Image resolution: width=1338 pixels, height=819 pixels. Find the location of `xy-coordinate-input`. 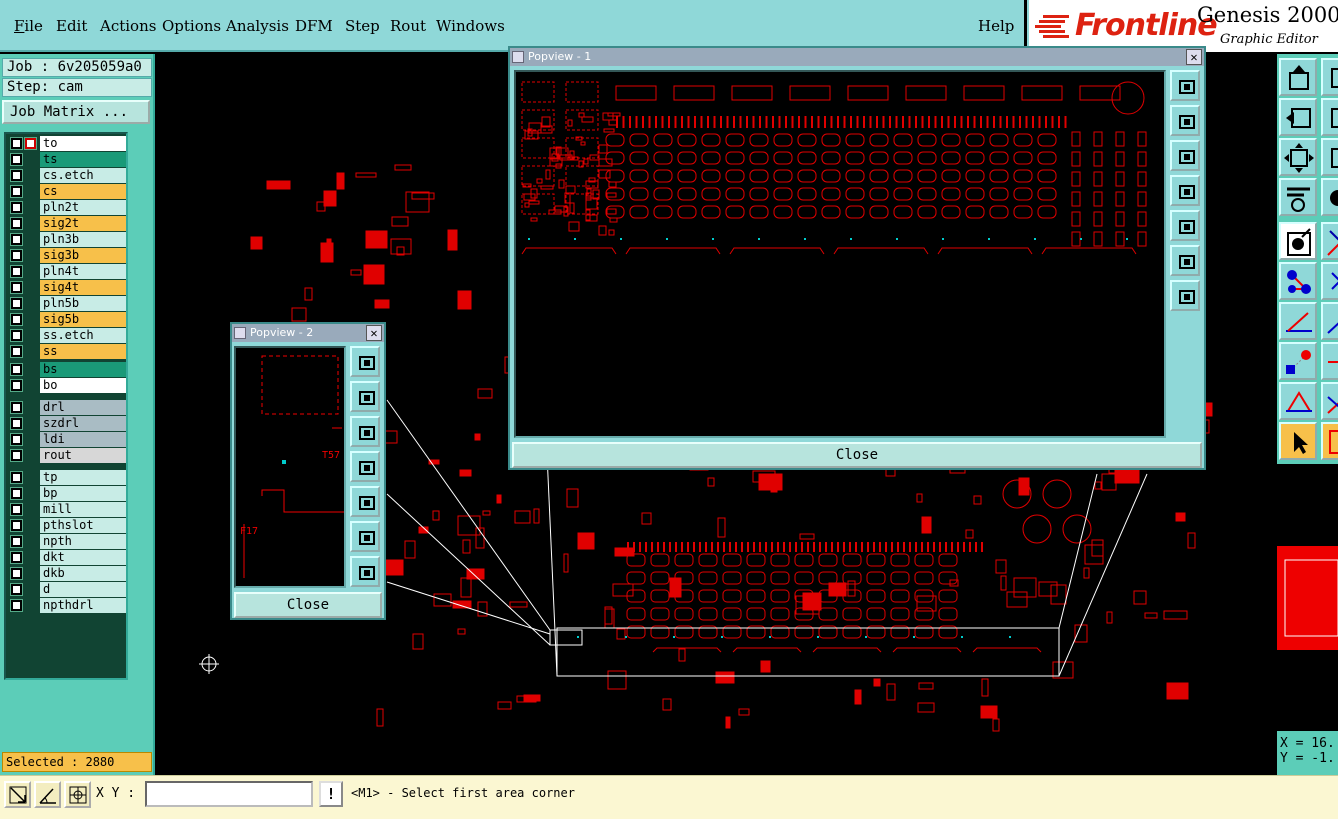

xy-coordinate-input is located at coordinates (229, 794).